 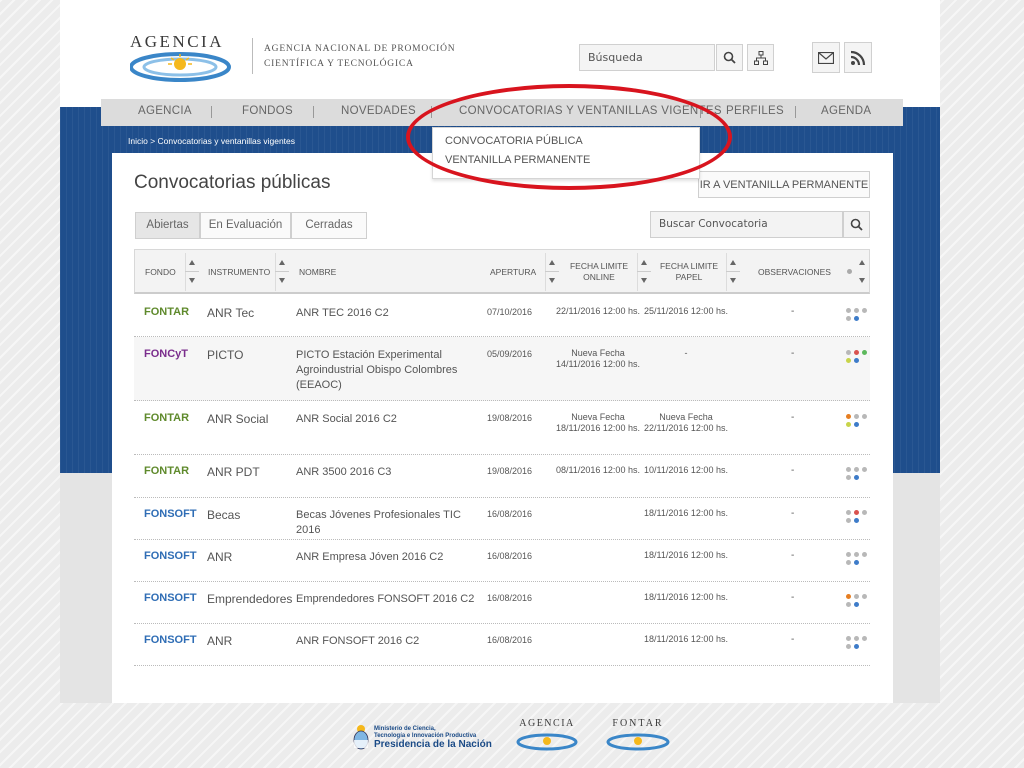 I want to click on mail-button, so click(x=826, y=57).